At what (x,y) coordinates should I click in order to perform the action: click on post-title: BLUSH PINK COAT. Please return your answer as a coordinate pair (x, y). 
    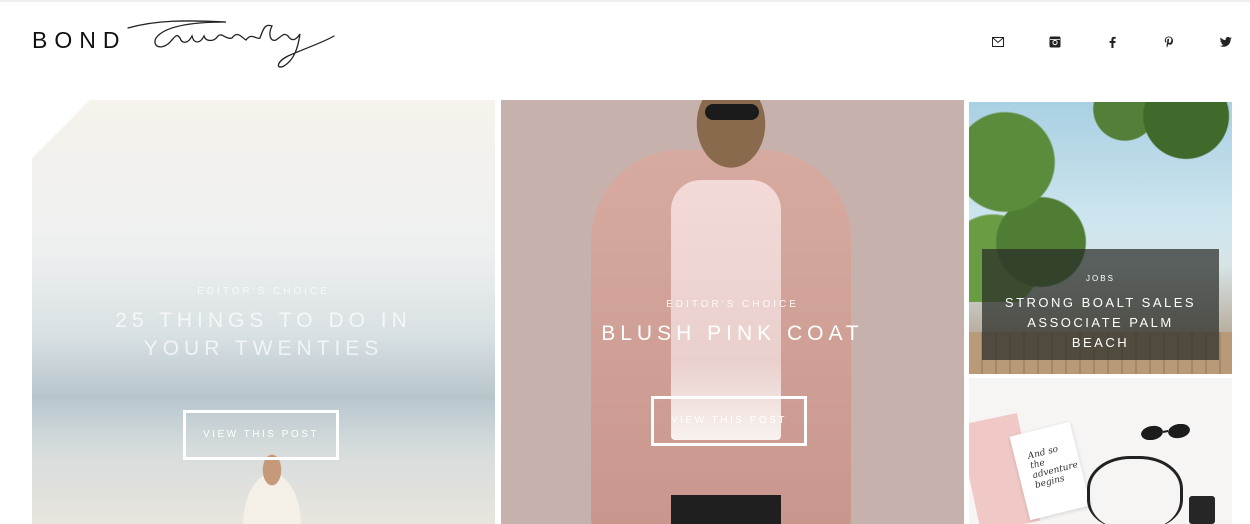
    Looking at the image, I should click on (732, 334).